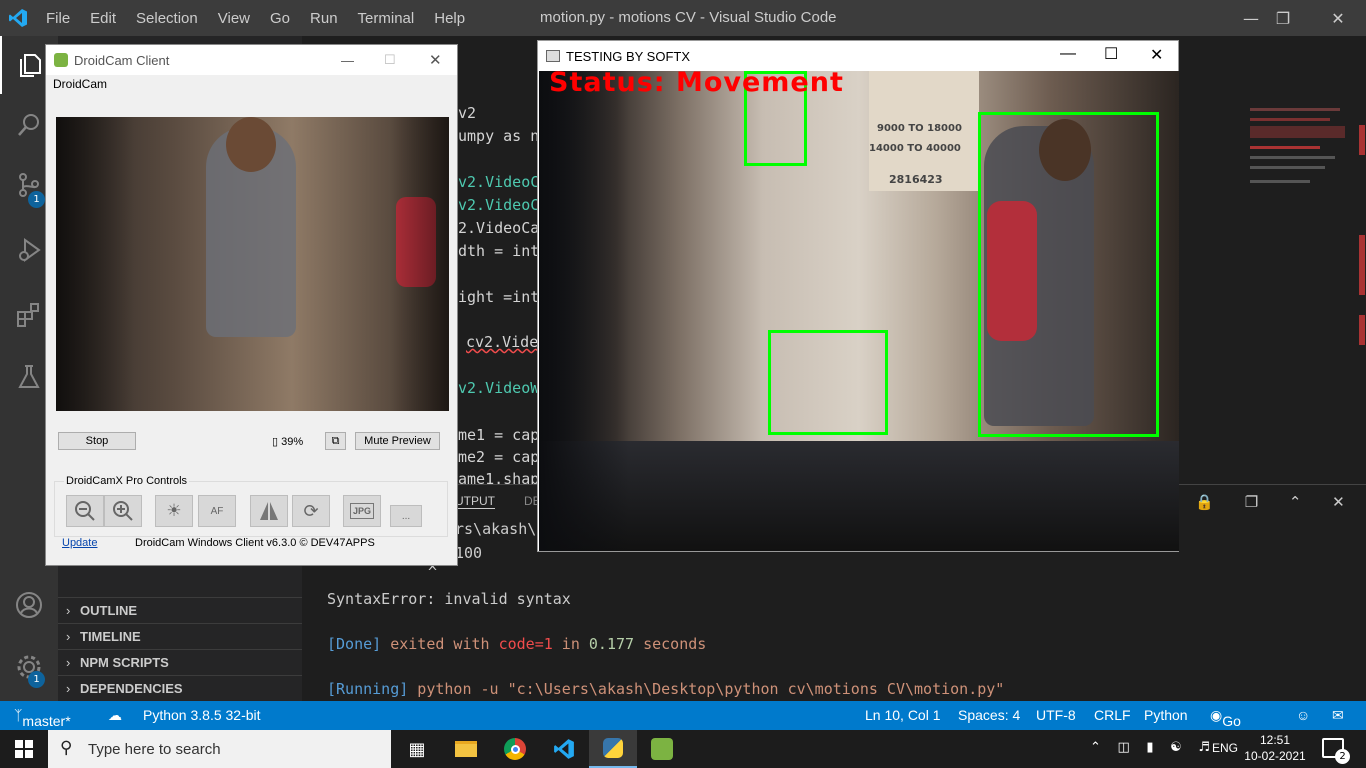 This screenshot has height=768, width=1366. I want to click on sync-icon: ☁, so click(115, 715).